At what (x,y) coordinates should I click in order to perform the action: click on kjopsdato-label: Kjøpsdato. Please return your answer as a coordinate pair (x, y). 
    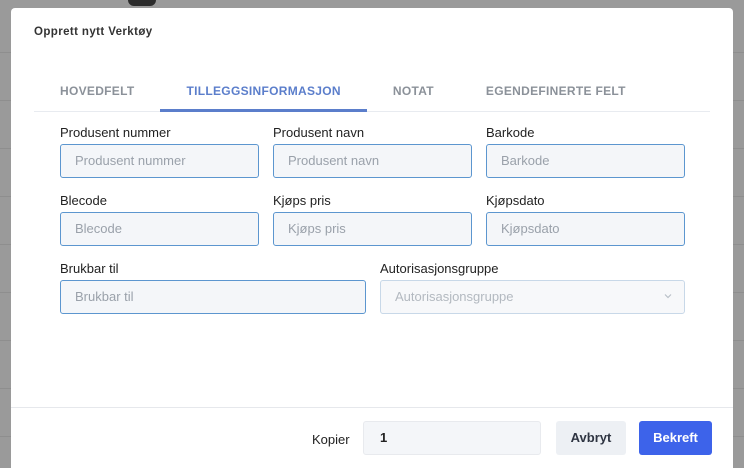
    Looking at the image, I should click on (515, 200).